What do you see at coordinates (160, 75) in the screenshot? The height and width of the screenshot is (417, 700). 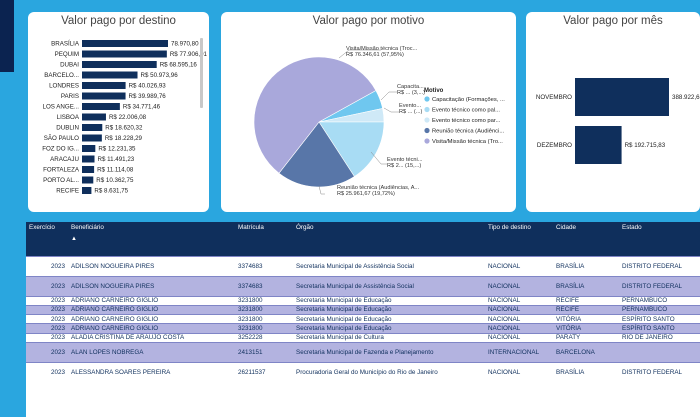 I see `destino-value-label: R$ 50.973,96` at bounding box center [160, 75].